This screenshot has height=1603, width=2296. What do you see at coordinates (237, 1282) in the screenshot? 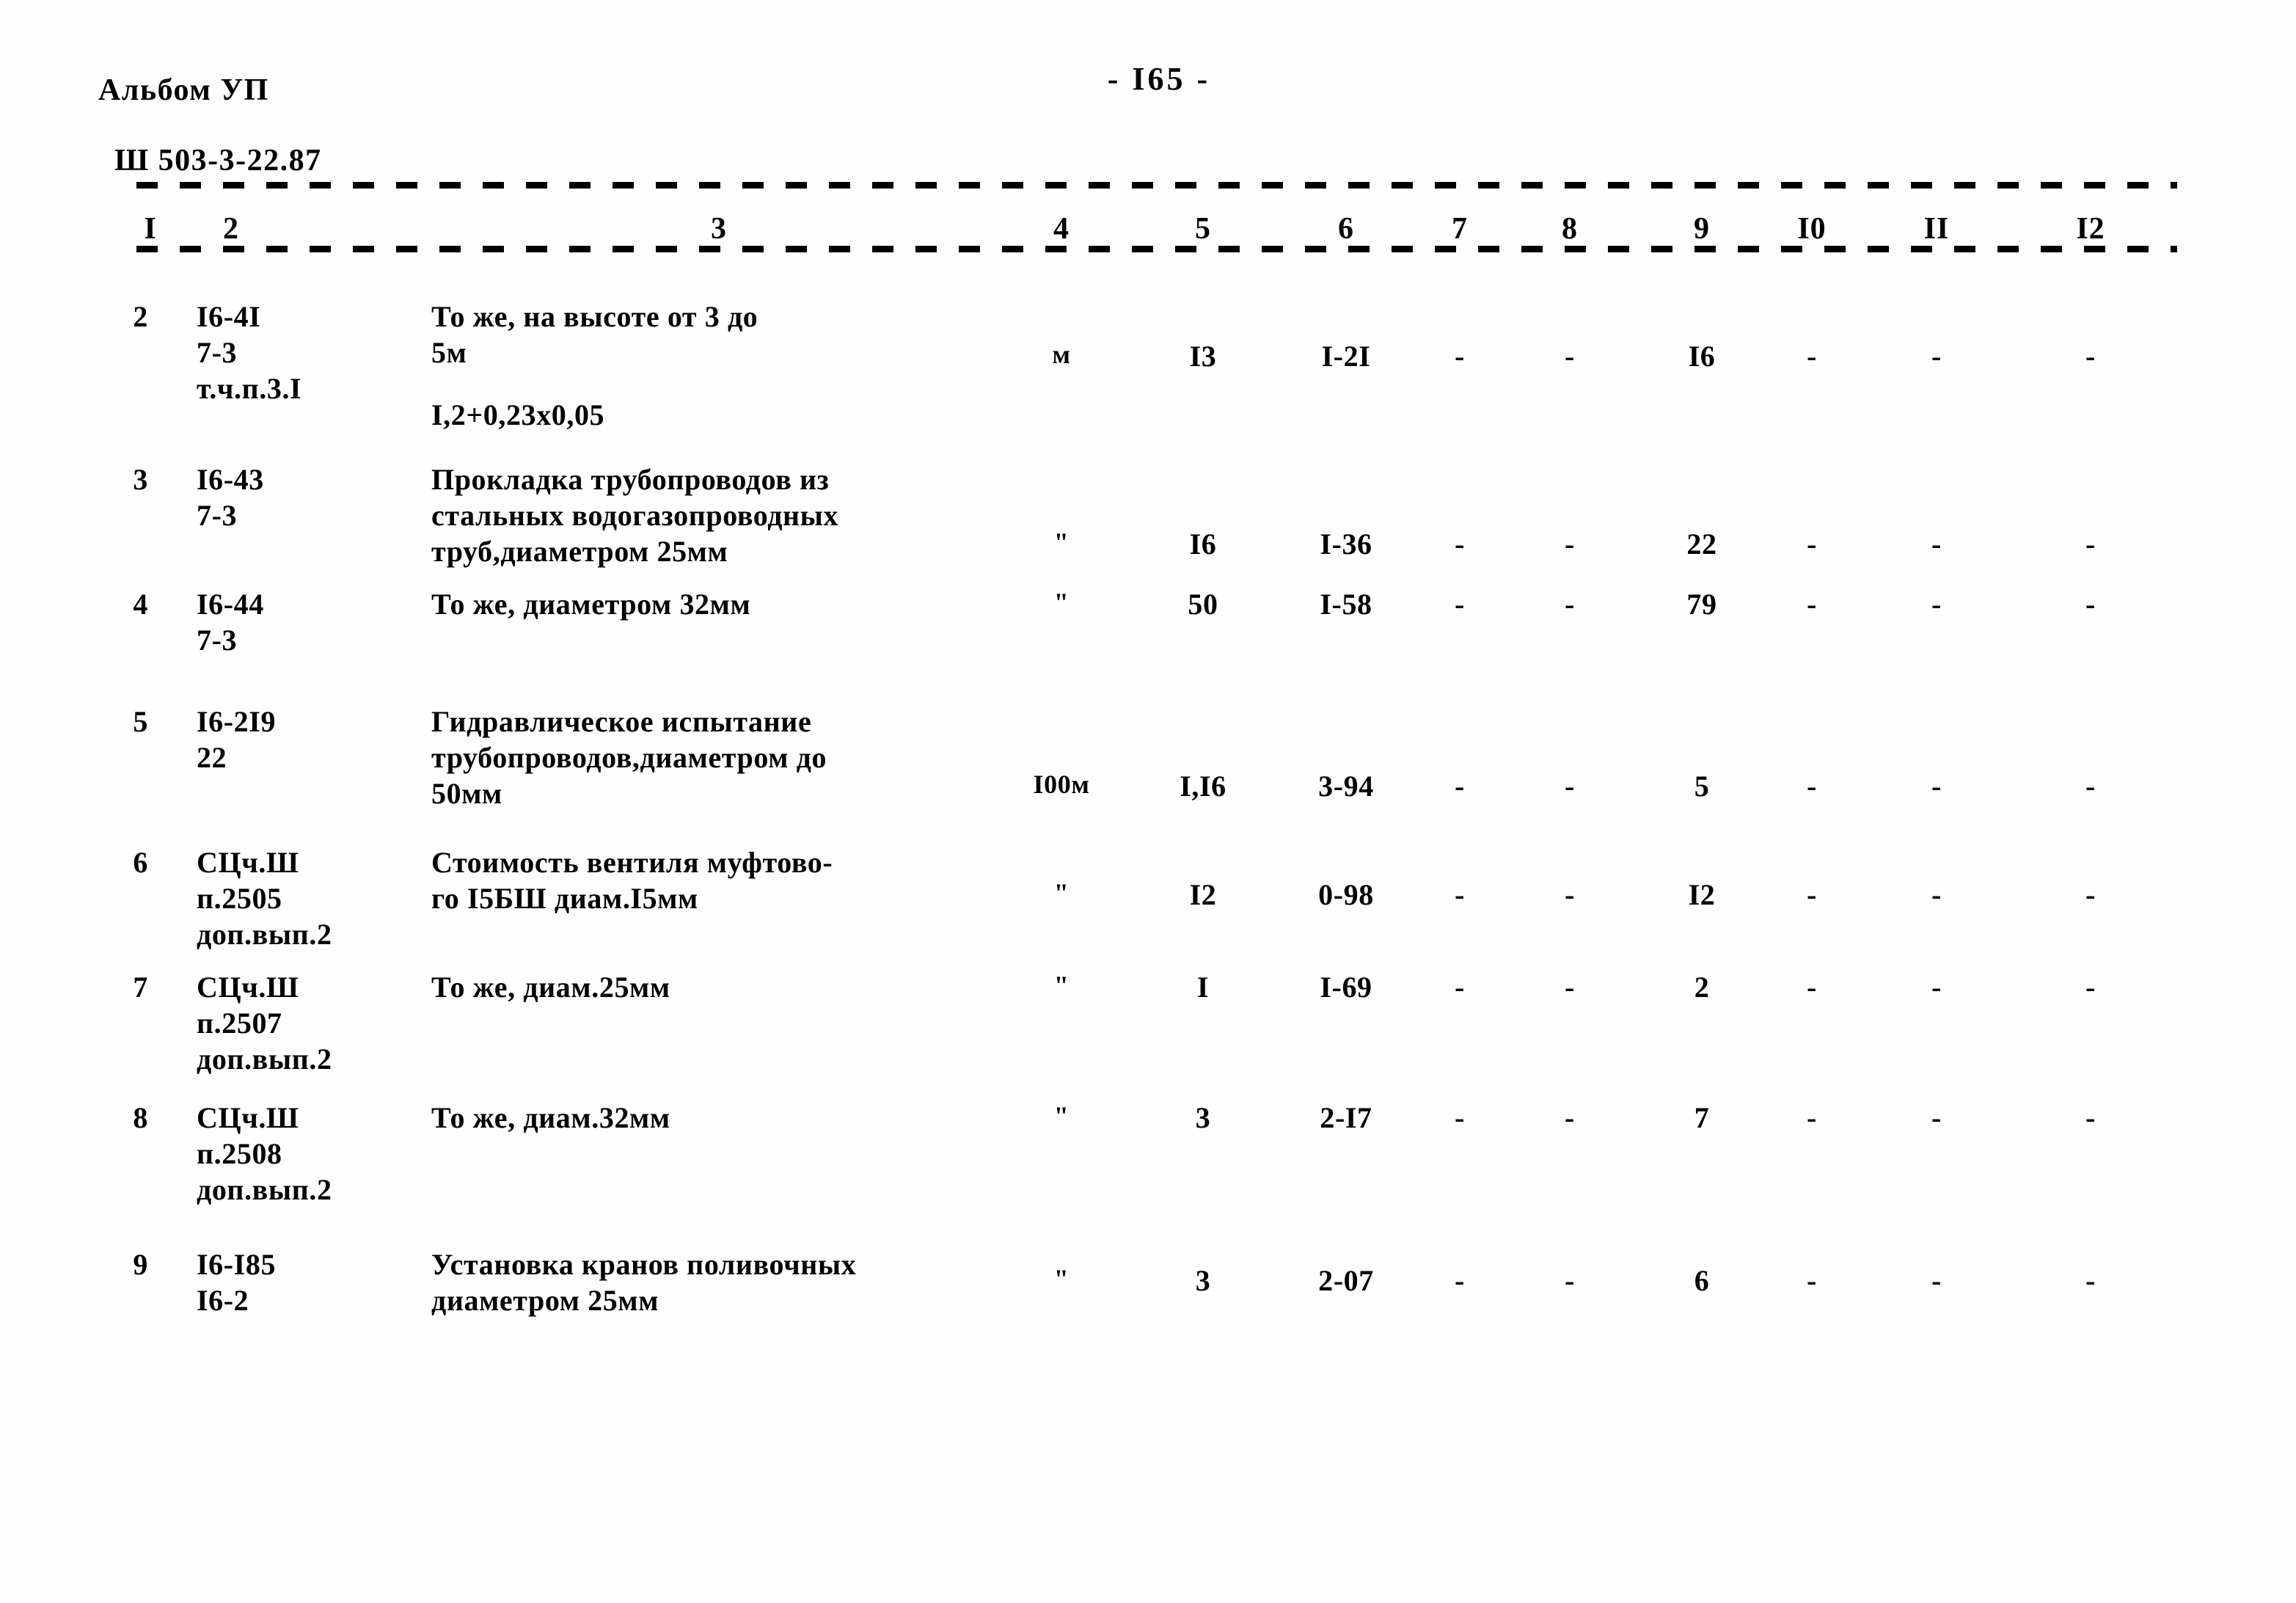
I see `row-norm-code: I6-I85 I6-2` at bounding box center [237, 1282].